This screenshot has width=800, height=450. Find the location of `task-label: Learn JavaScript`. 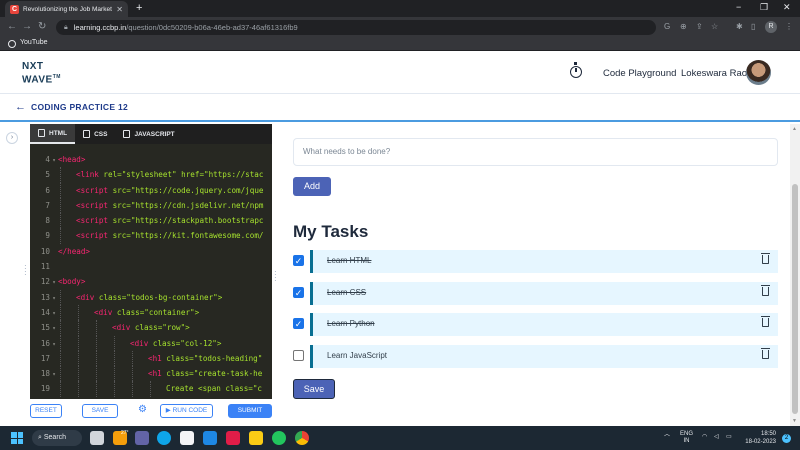

task-label: Learn JavaScript is located at coordinates (357, 355).